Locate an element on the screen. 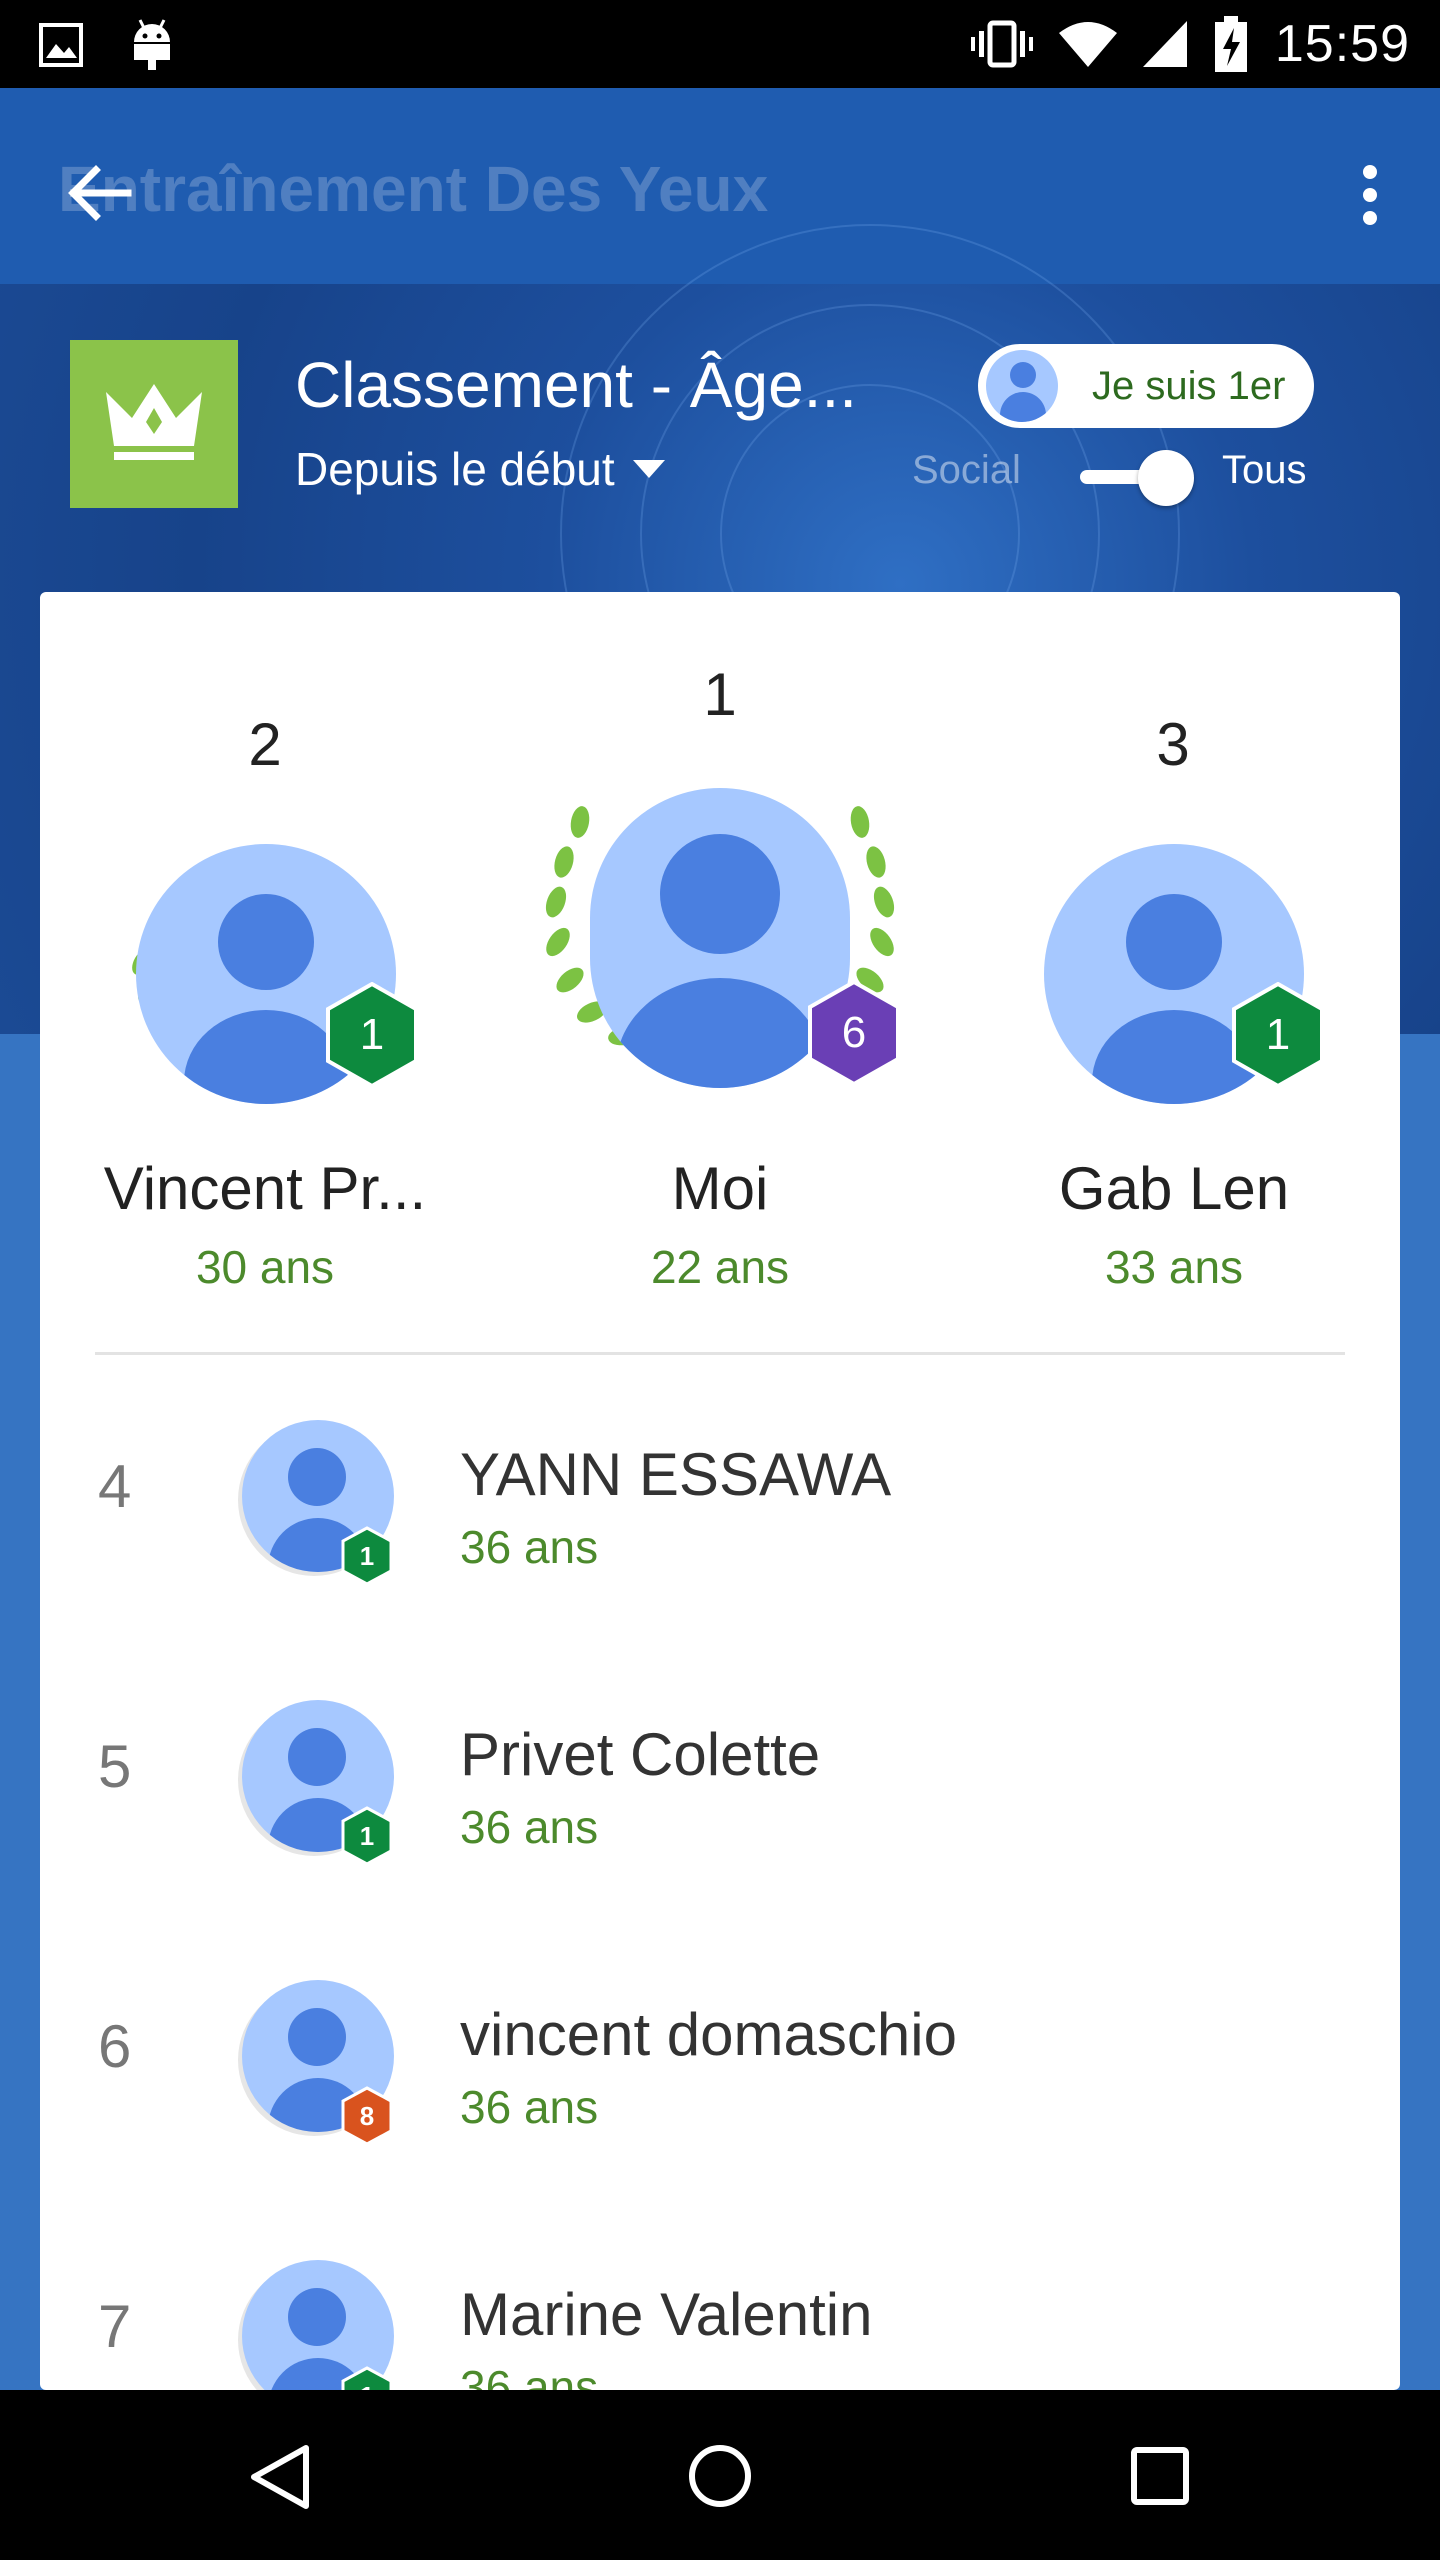  avatar is located at coordinates (1022, 386).